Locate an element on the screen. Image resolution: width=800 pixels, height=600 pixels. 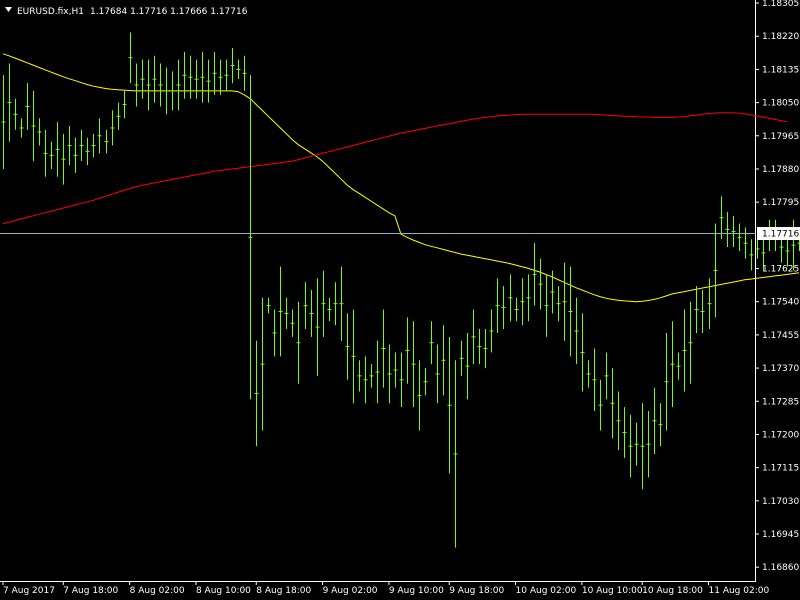
time-tick-label: 8 Aug 02:00 is located at coordinates (157, 591).